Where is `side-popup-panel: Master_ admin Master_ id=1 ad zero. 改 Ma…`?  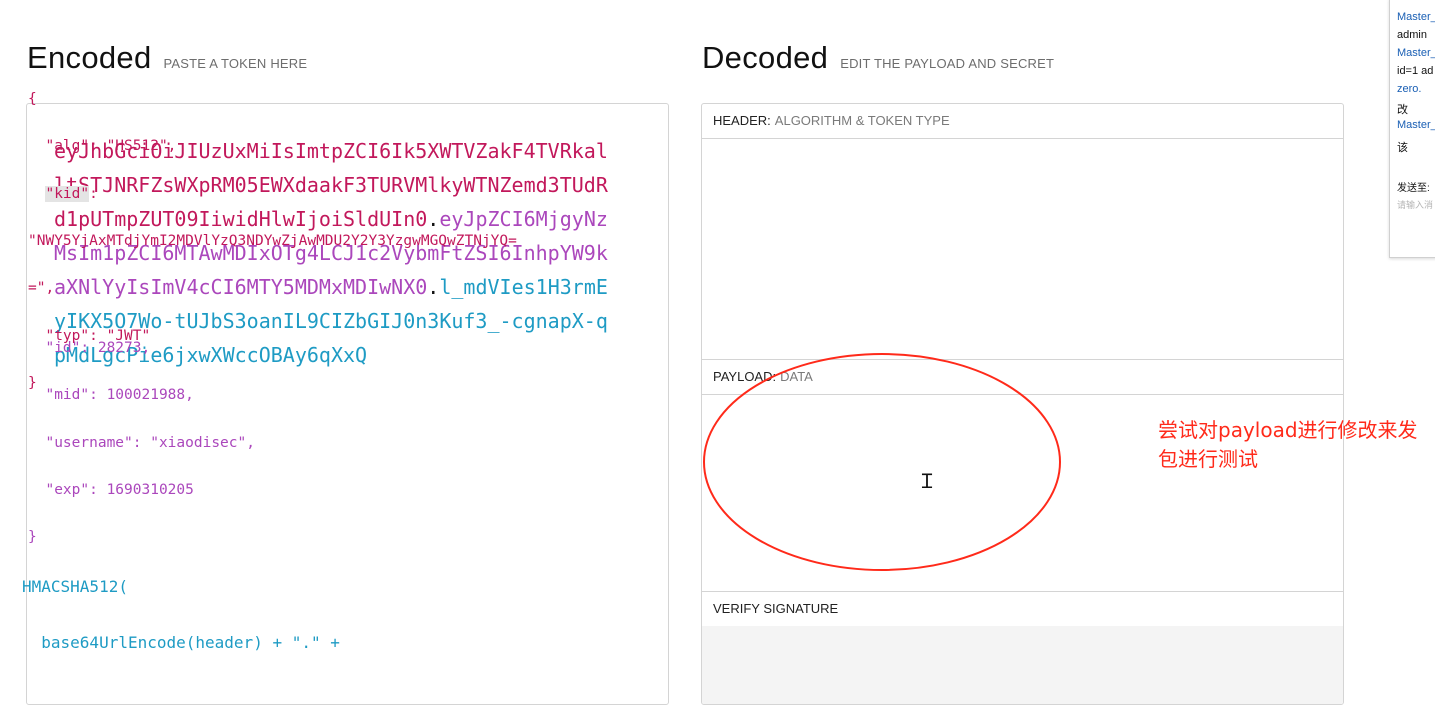
side-popup-panel: Master_ admin Master_ id=1 ad zero. 改 Ma… is located at coordinates (1412, 129).